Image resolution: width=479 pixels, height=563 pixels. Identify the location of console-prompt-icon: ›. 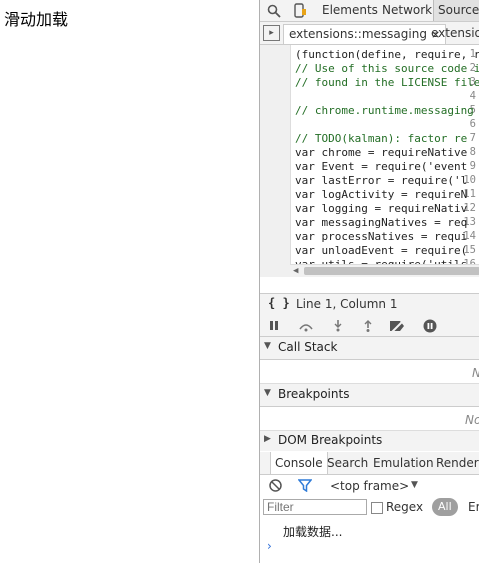
(269, 546).